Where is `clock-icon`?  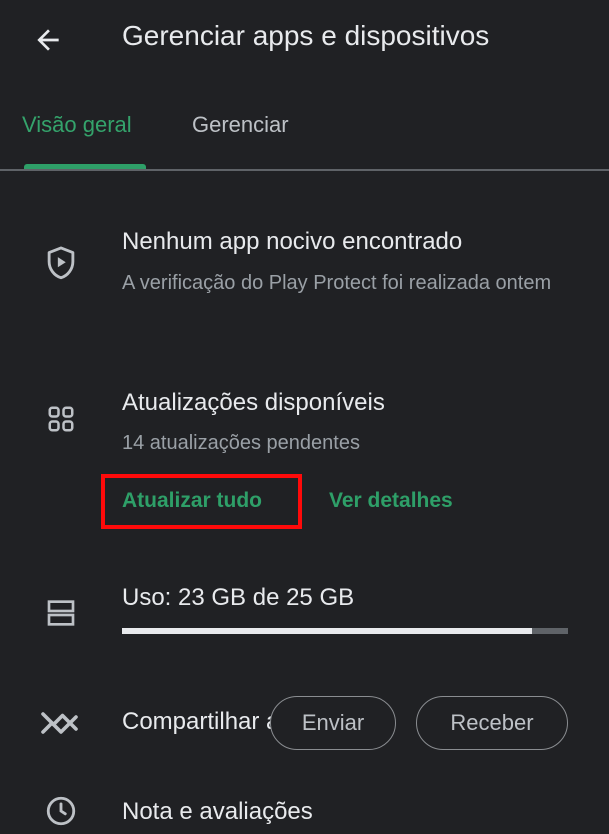
clock-icon is located at coordinates (61, 811).